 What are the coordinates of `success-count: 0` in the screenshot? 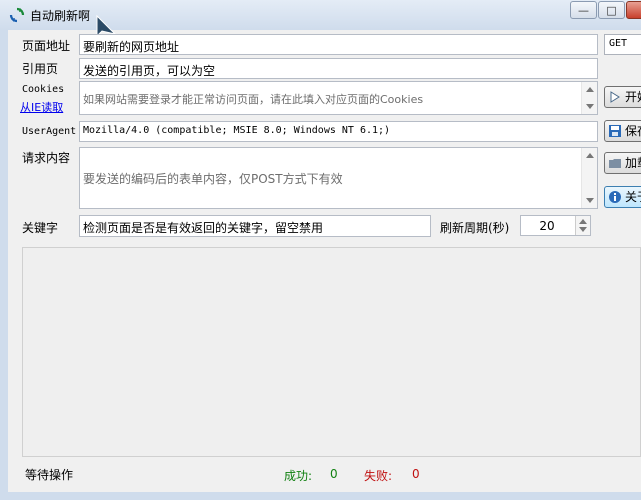 It's located at (334, 474).